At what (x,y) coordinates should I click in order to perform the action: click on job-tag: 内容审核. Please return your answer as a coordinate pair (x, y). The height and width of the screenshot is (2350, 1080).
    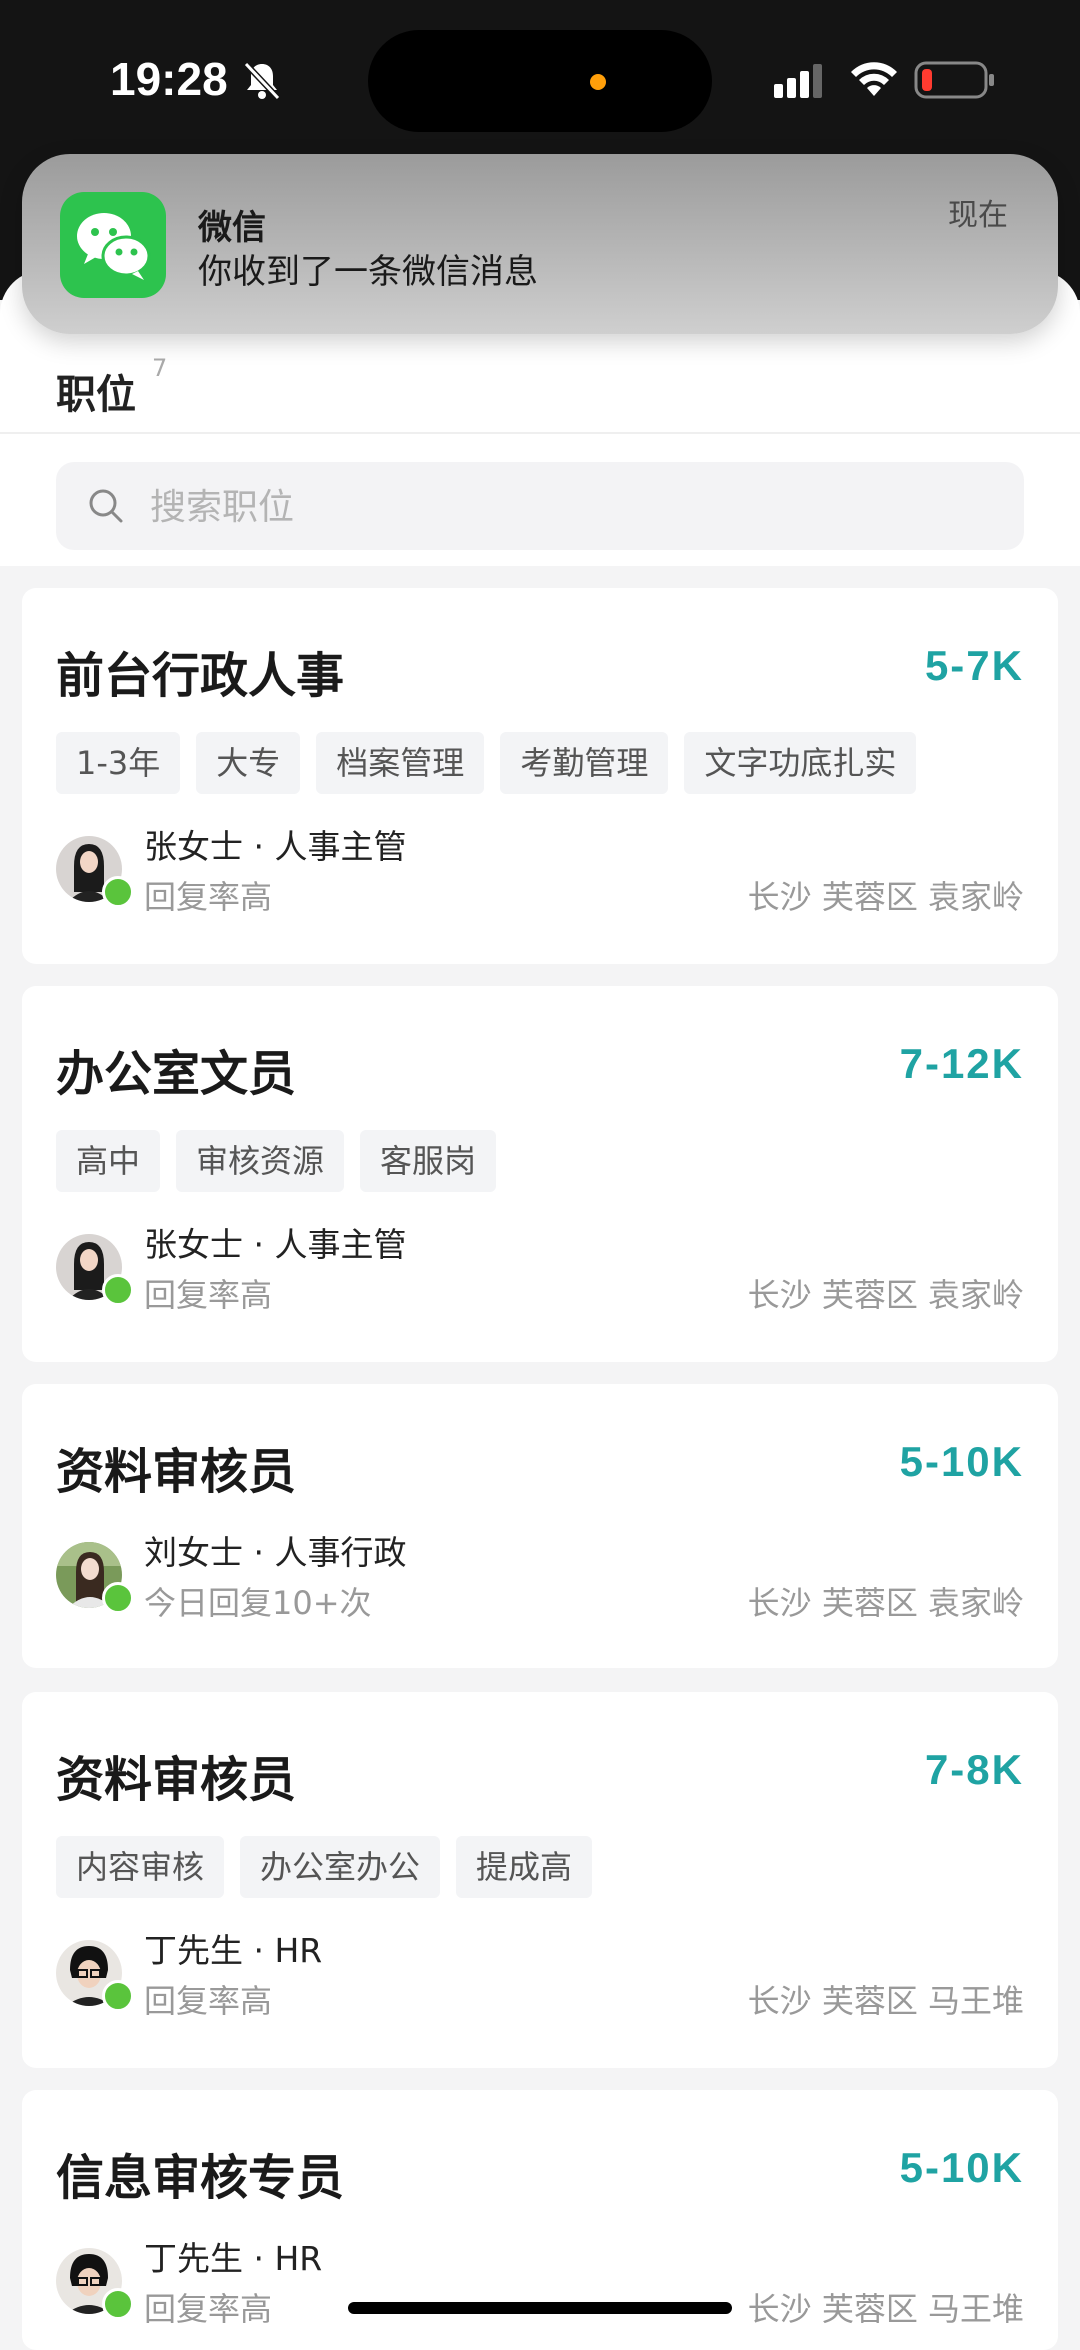
    Looking at the image, I should click on (140, 1867).